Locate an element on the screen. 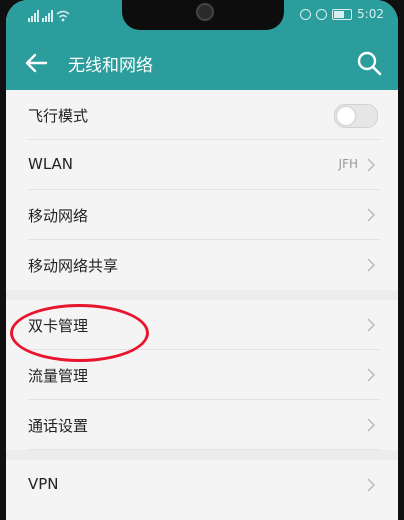 This screenshot has width=404, height=520. settings-row-dual-sim: 双卡管理 is located at coordinates (202, 325).